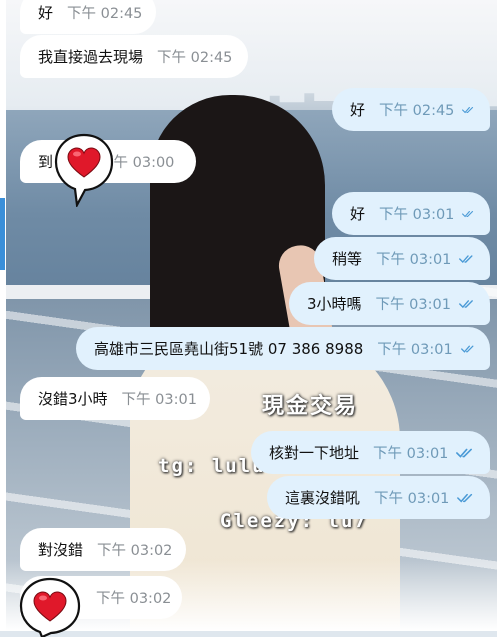 This screenshot has width=497, height=637. I want to click on message-bubble-outgoing: 稍等 下午 03:01, so click(402, 258).